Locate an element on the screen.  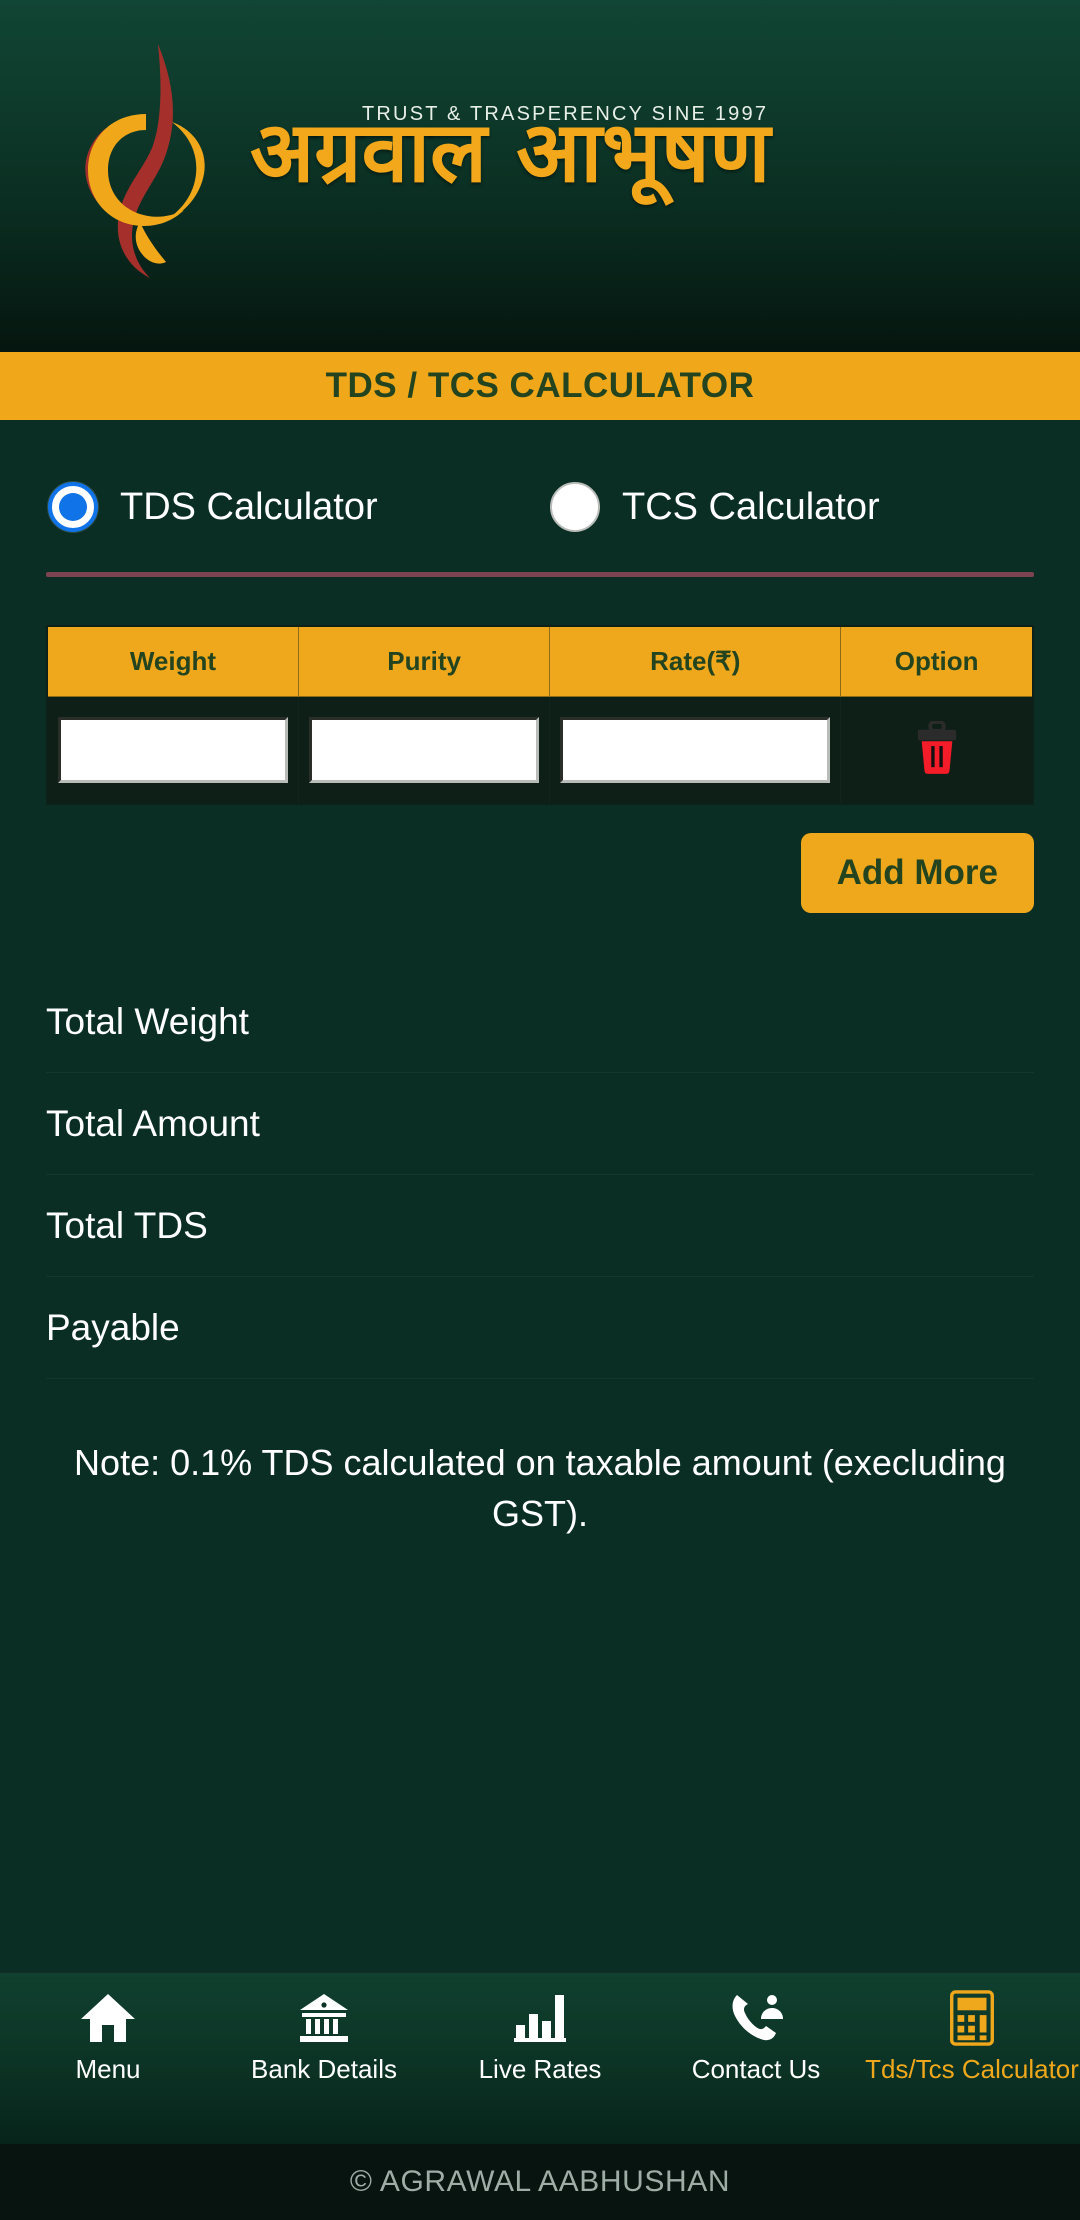
footer-copyright: © AGRAWAL AABHUSHAN is located at coordinates (540, 2181).